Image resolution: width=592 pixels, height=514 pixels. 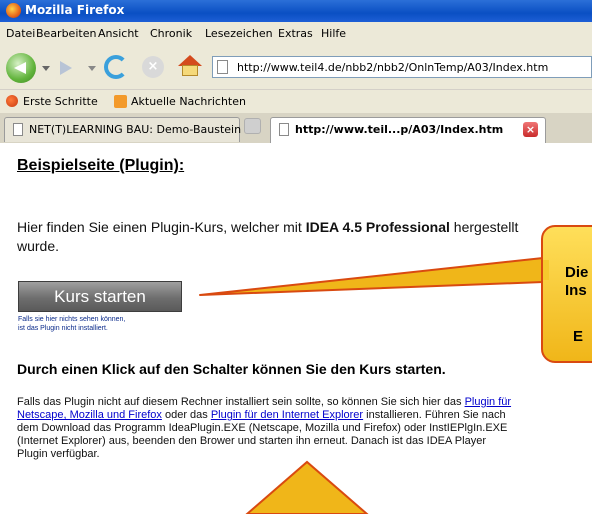 I want to click on callout-pointer-cover, so click(x=546, y=270).